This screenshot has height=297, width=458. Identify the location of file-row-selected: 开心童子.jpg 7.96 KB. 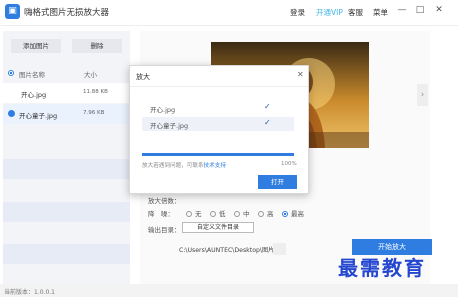
(66, 114).